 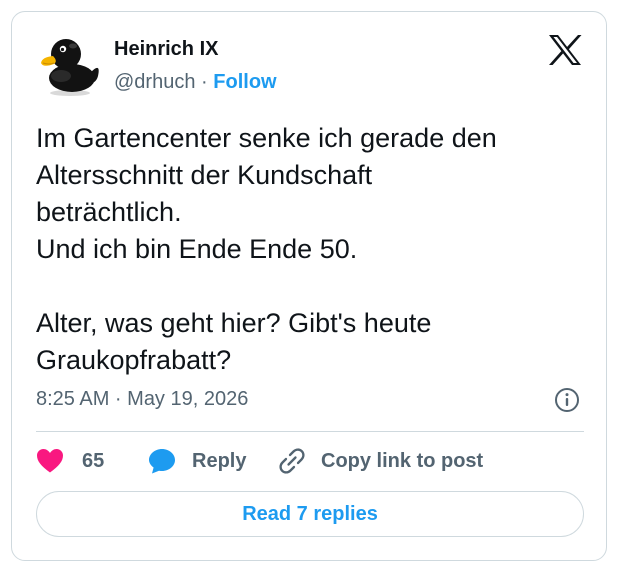 I want to click on reply-button: Reply, so click(x=197, y=461).